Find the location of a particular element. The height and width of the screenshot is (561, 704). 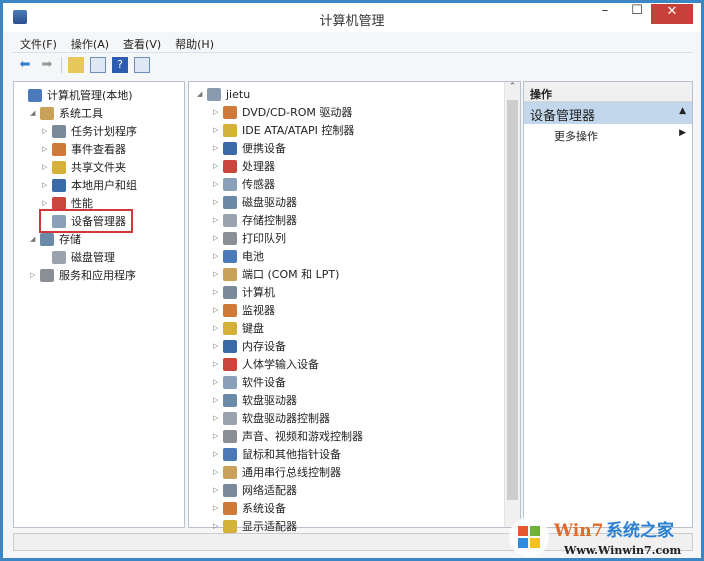

device-category: ▷ 打印队列 is located at coordinates (249, 238).